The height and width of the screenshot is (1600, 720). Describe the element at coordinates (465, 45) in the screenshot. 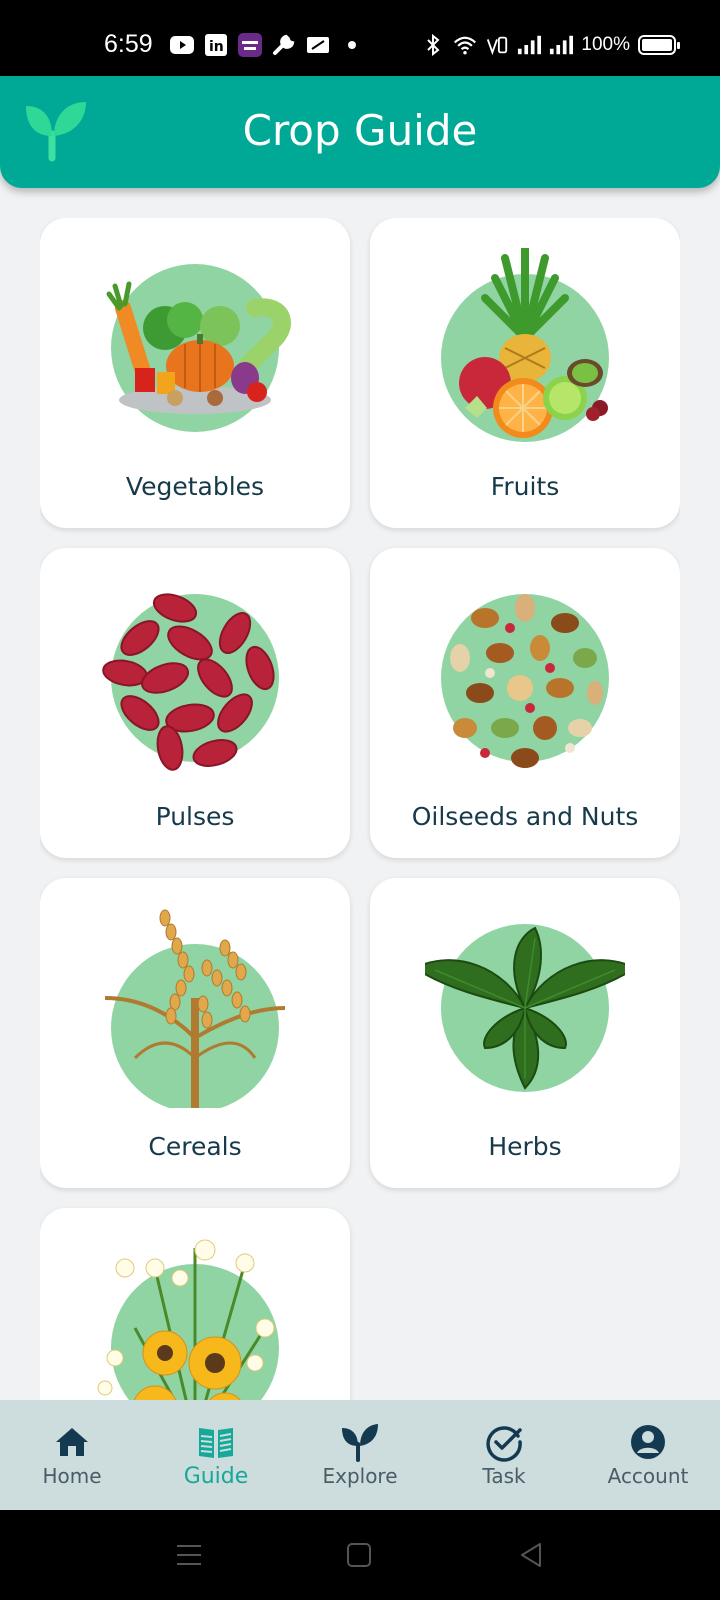

I see `wifi-icon` at that location.